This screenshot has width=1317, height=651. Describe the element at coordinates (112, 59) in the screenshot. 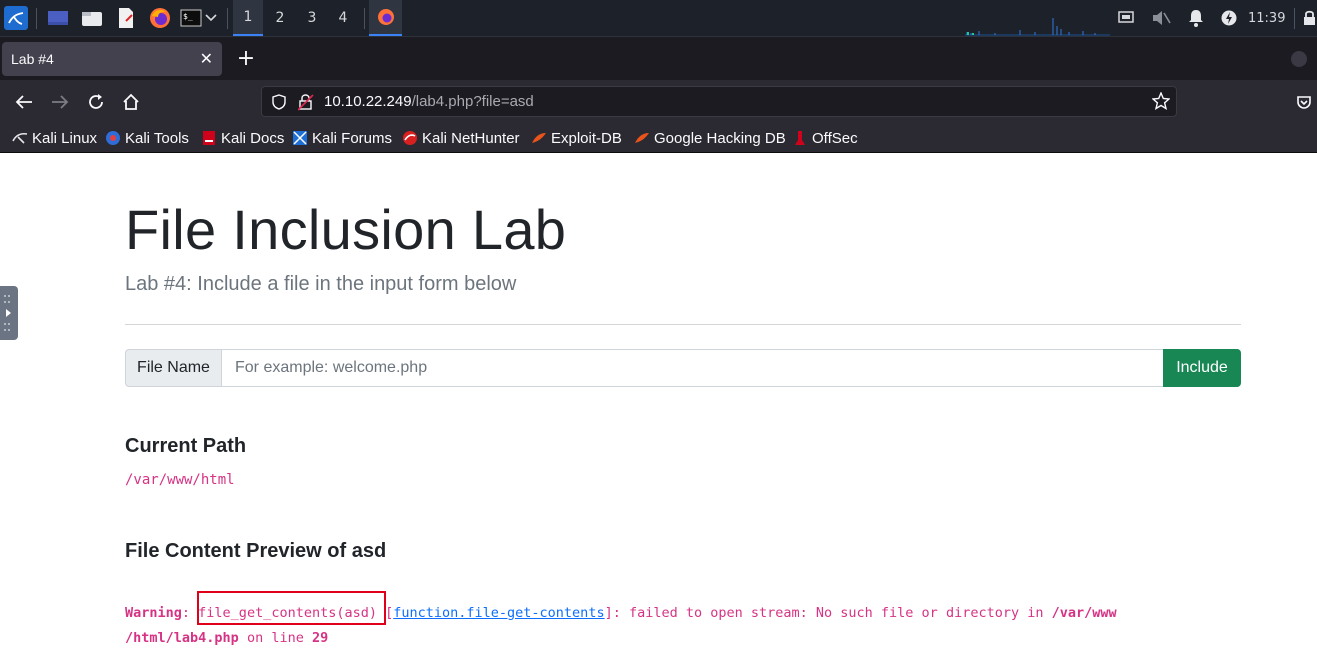

I see `browser-tab: Lab #4 ✕` at that location.